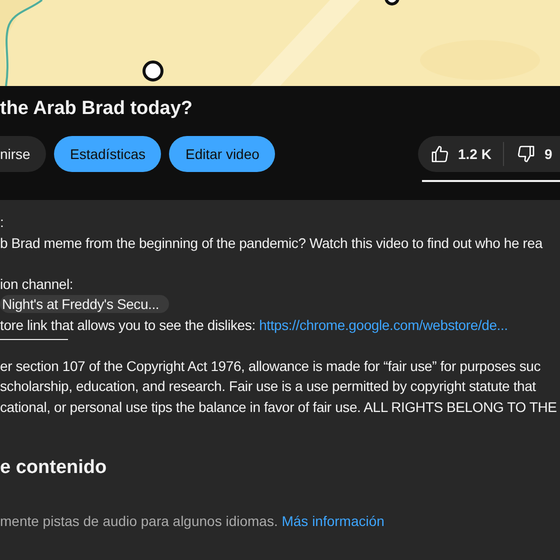 This screenshot has width=560, height=560. I want to click on action-button: nirse, so click(23, 154).